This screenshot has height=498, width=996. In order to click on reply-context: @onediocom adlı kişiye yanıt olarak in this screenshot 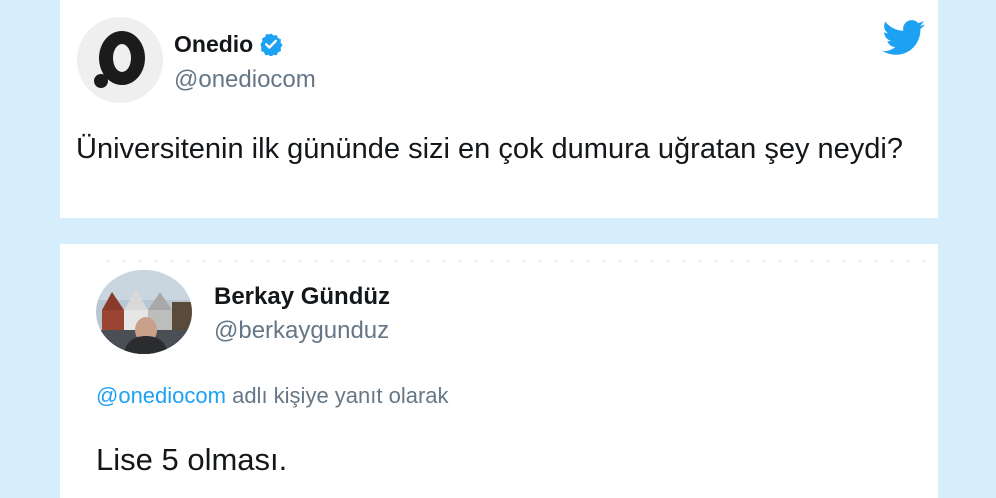, I will do `click(272, 396)`.